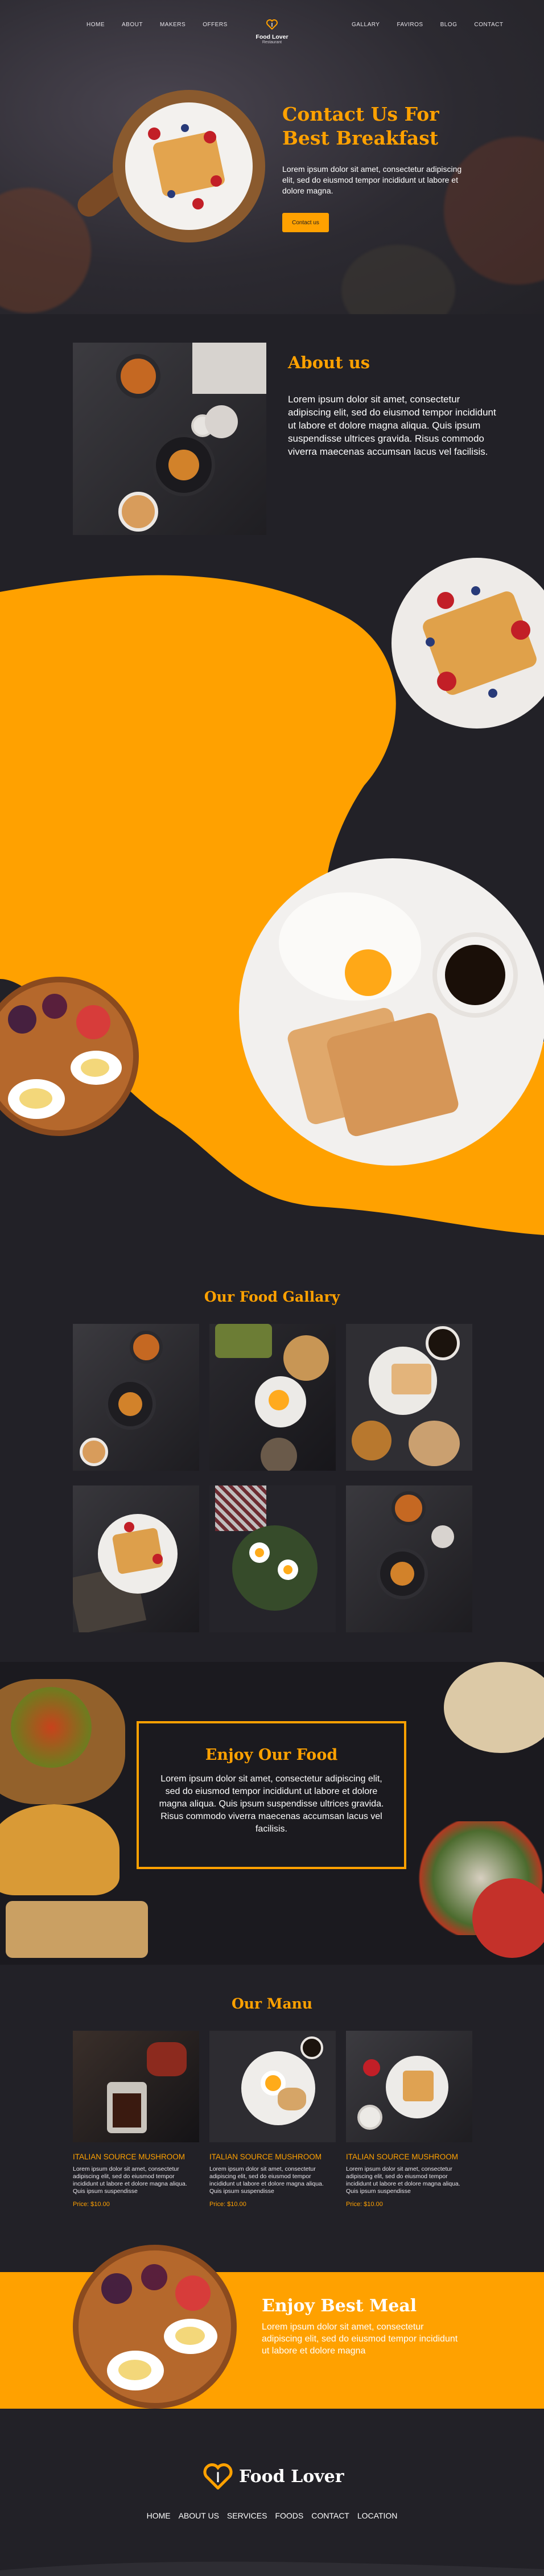  What do you see at coordinates (272, 37) in the screenshot?
I see `logo-title: Food Lover` at bounding box center [272, 37].